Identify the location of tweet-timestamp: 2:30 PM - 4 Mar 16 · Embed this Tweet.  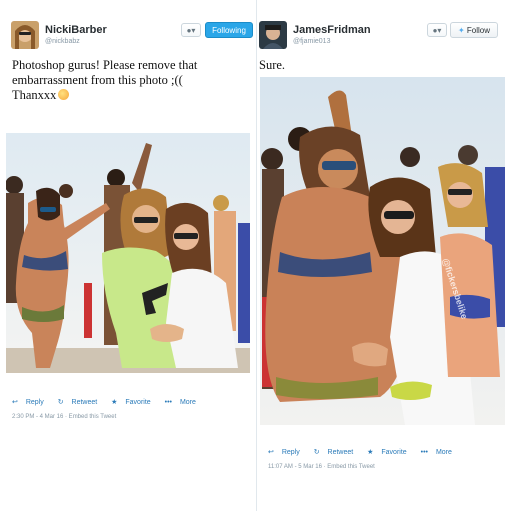
(64, 417).